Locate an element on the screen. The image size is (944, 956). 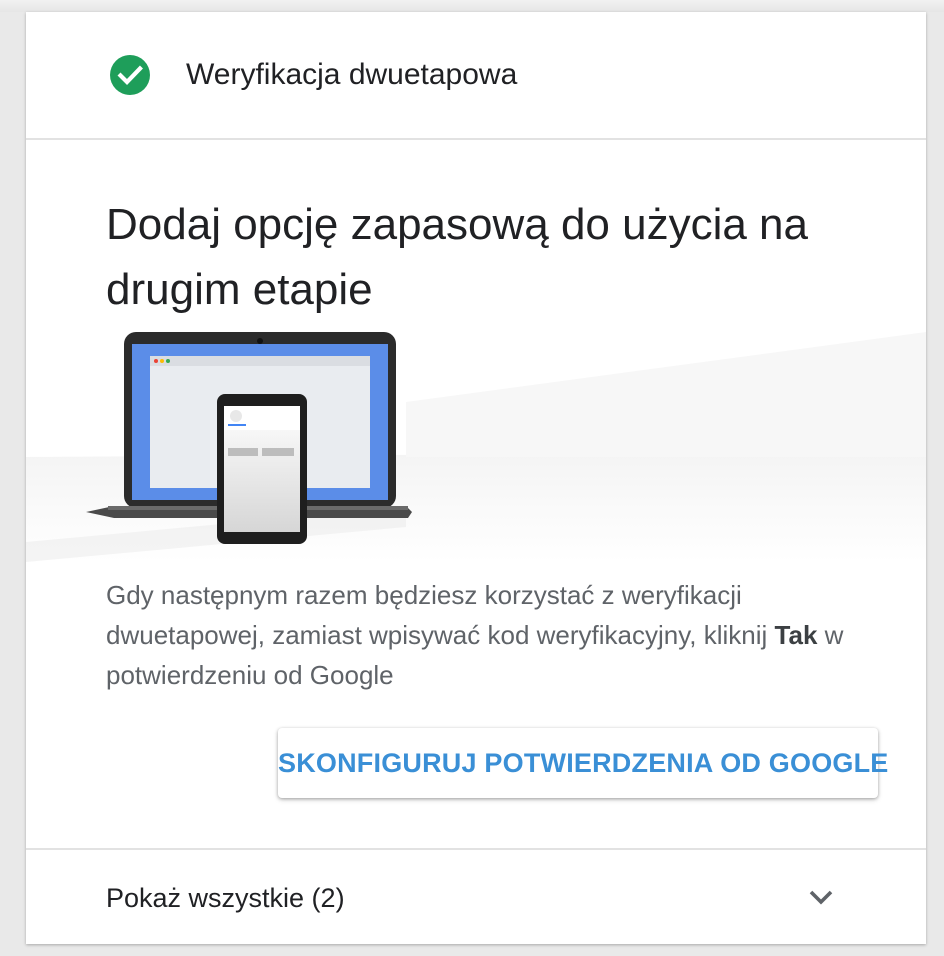
setup-google-prompts-button: SKONFIGURUJ POTWIERDZENIA OD GOOGLE is located at coordinates (583, 763).